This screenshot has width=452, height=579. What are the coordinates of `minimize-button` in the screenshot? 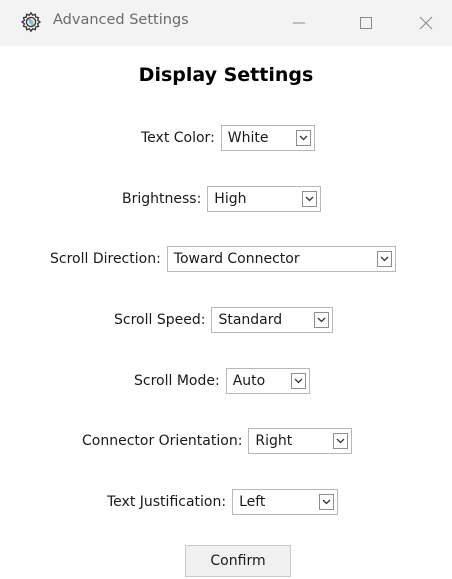 It's located at (300, 23).